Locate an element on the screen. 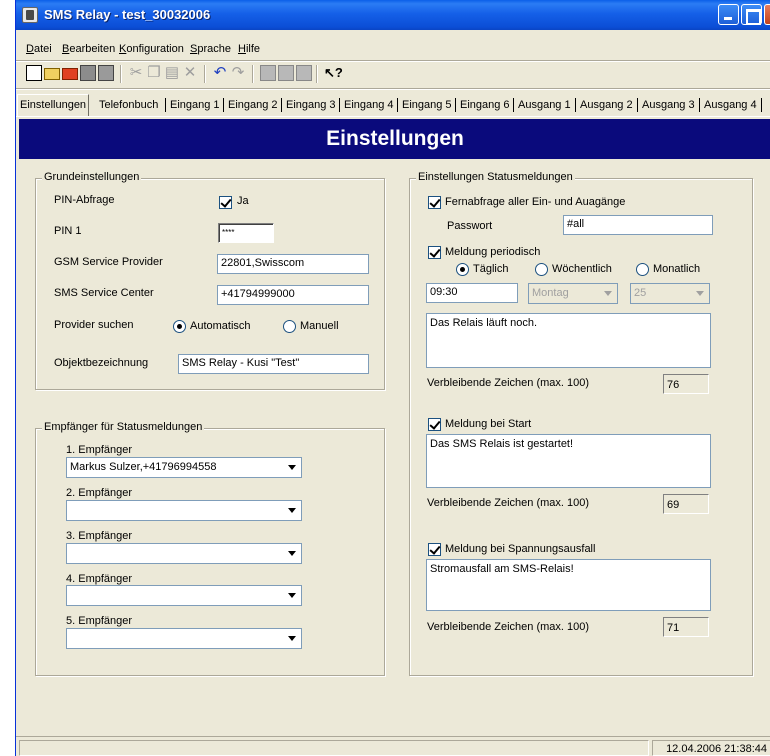  delete-icon: ✕ is located at coordinates (190, 73).